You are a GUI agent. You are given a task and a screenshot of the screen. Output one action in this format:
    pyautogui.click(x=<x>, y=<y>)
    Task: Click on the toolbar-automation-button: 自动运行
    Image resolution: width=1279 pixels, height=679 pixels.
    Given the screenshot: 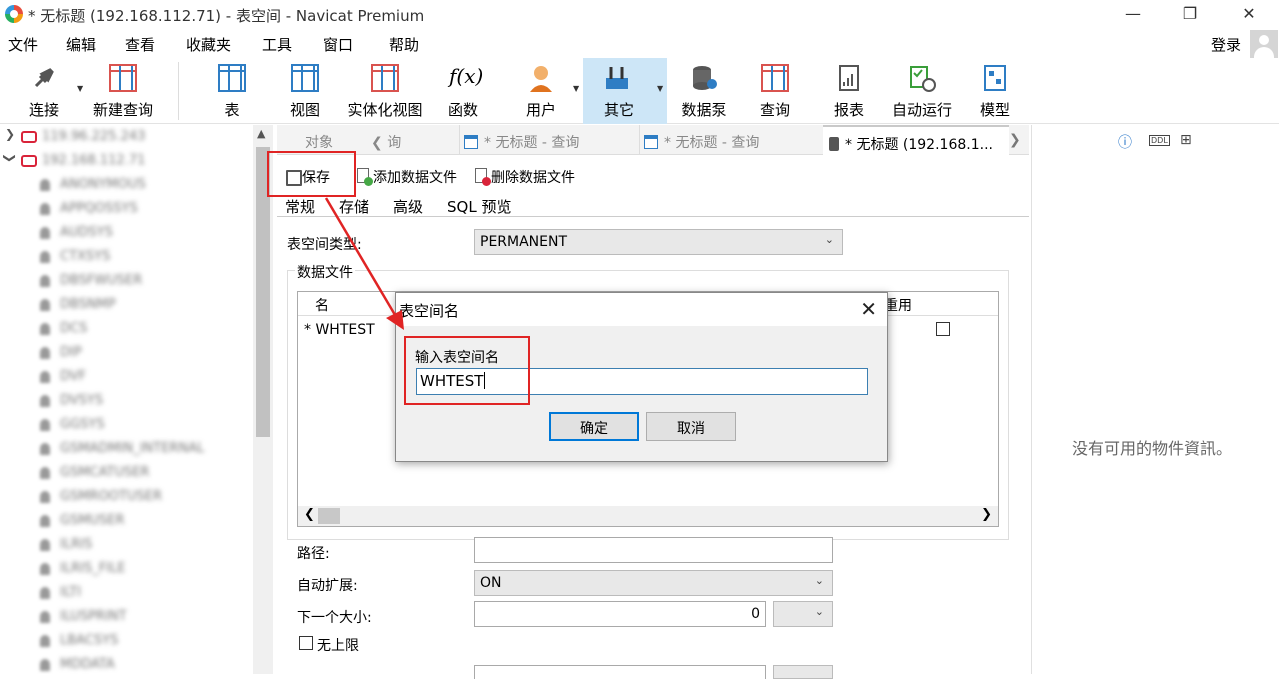 What is the action you would take?
    pyautogui.click(x=922, y=91)
    